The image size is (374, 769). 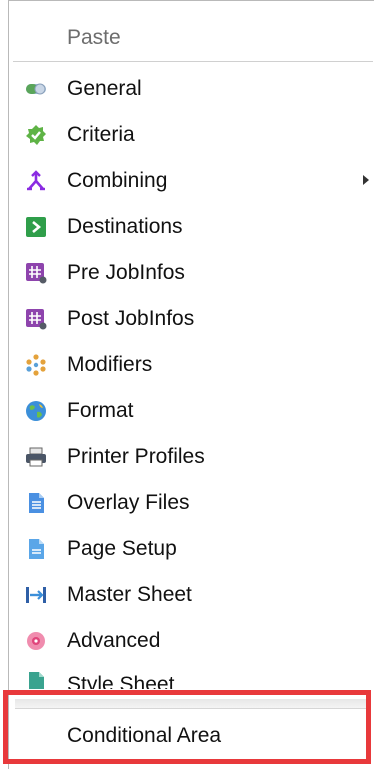 I want to click on menu-item-modifiers: Modifiers, so click(x=191, y=365).